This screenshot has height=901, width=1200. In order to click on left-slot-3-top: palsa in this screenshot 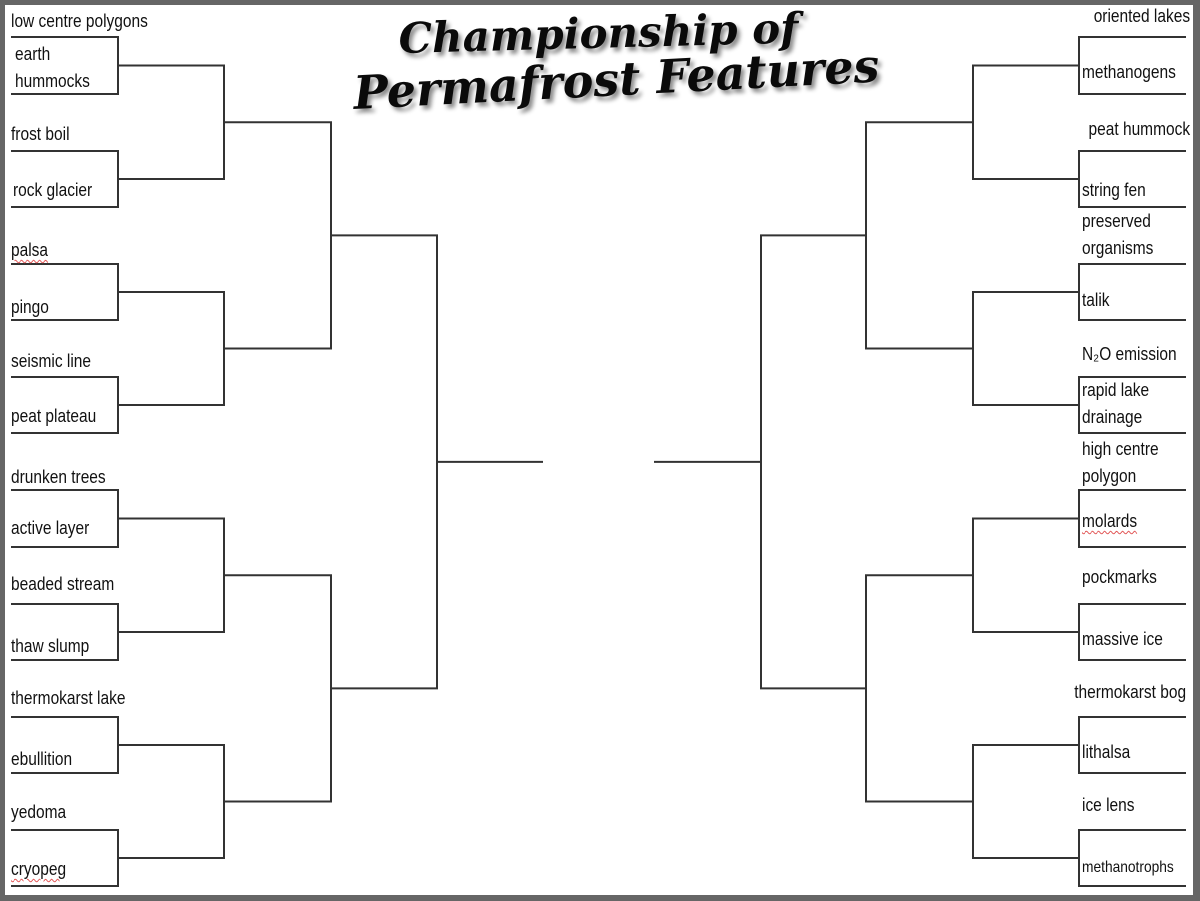, I will do `click(29, 250)`.